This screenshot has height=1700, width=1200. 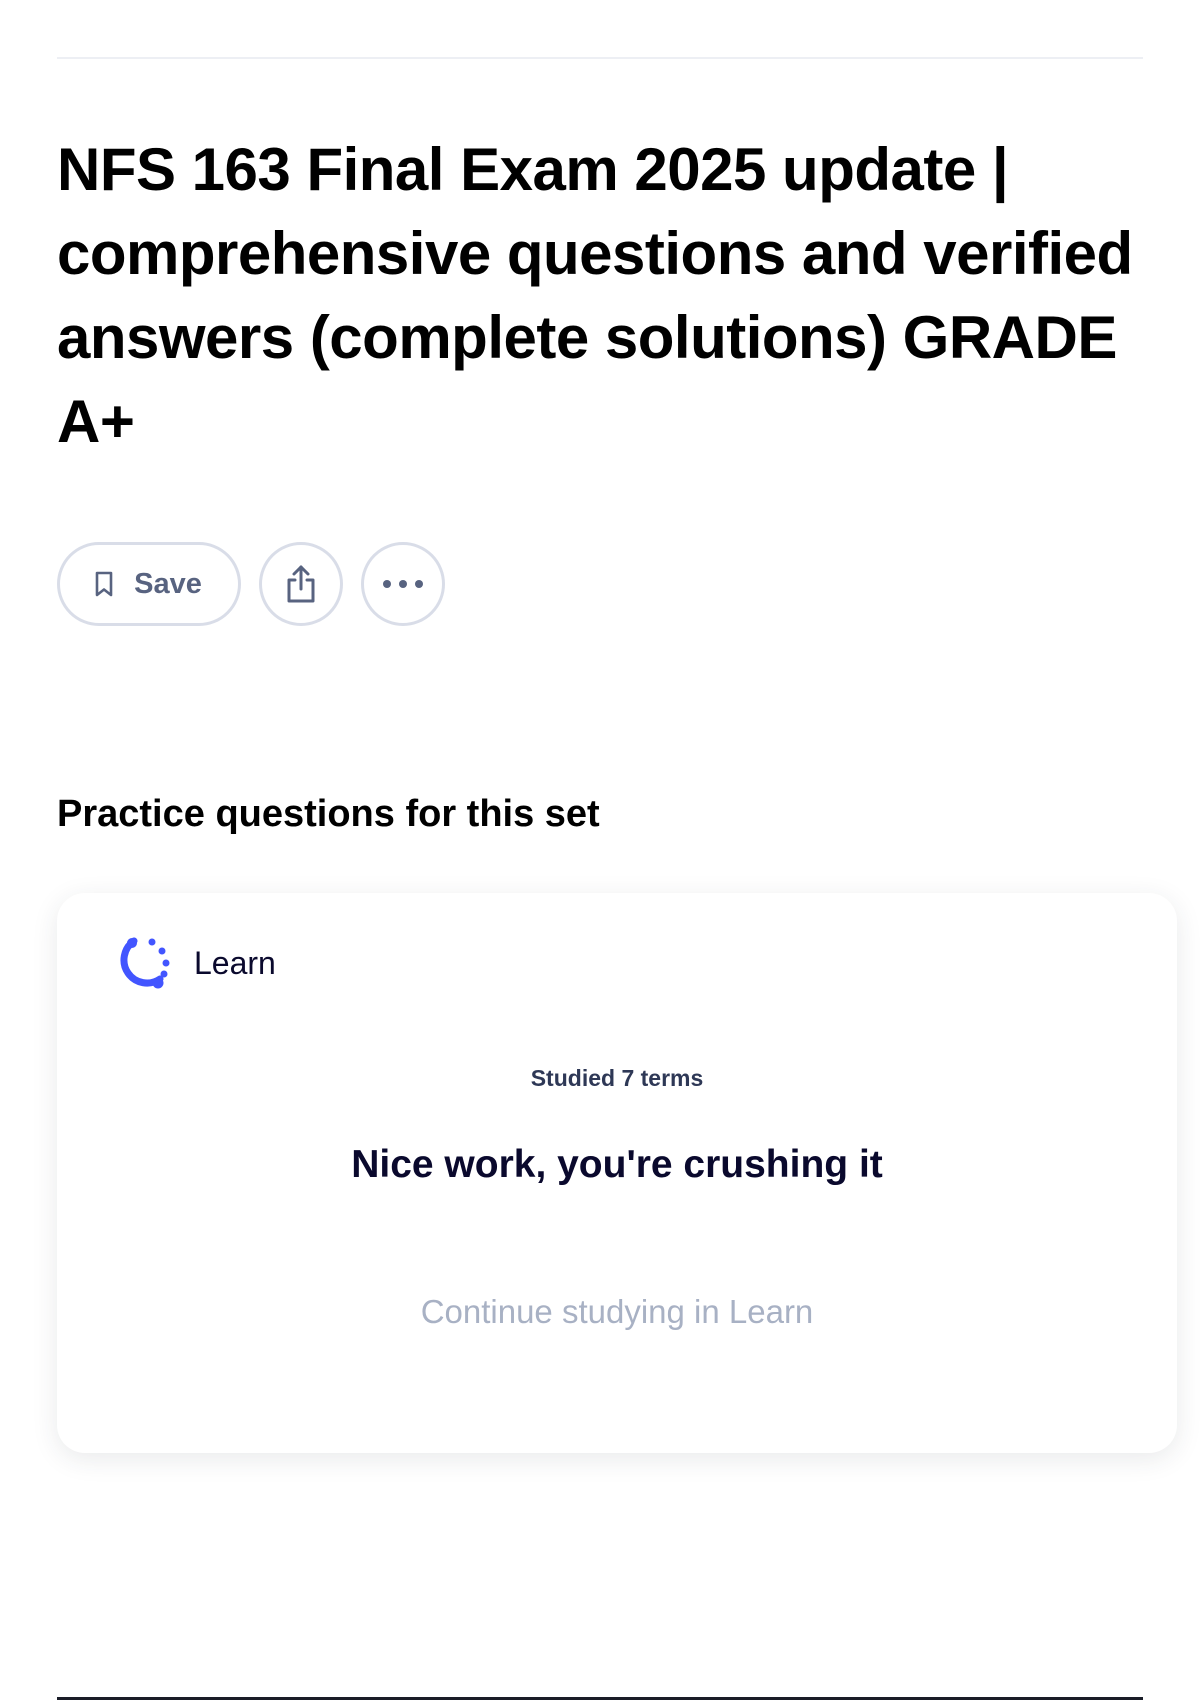 I want to click on more-options-button, so click(x=403, y=584).